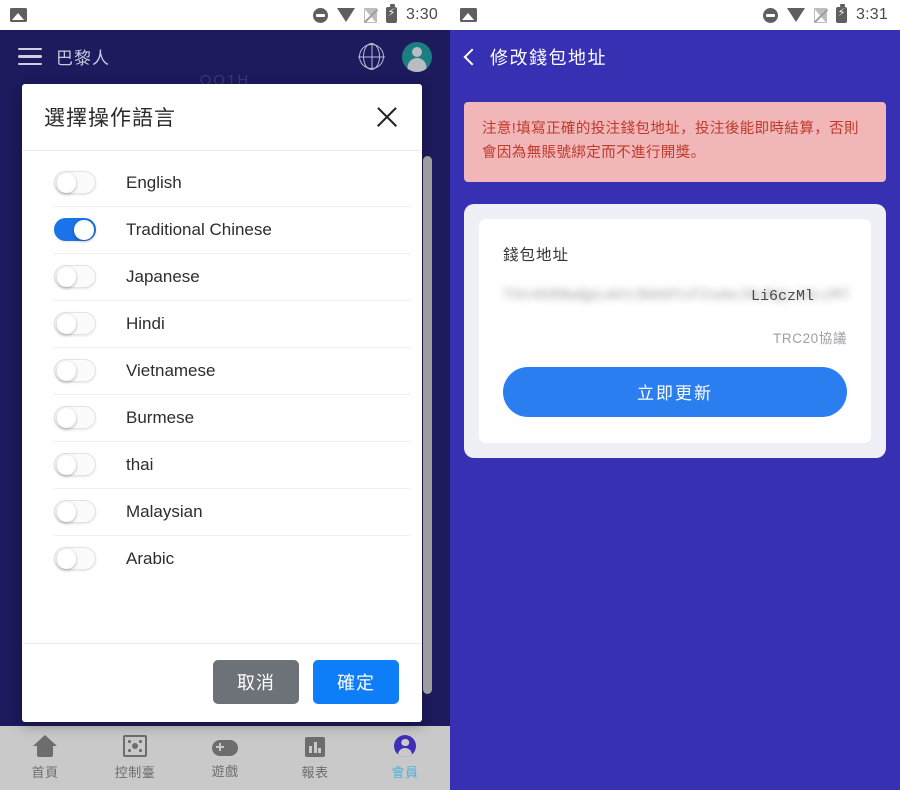 This screenshot has height=790, width=900. I want to click on nav-item-reports: 報表, so click(315, 758).